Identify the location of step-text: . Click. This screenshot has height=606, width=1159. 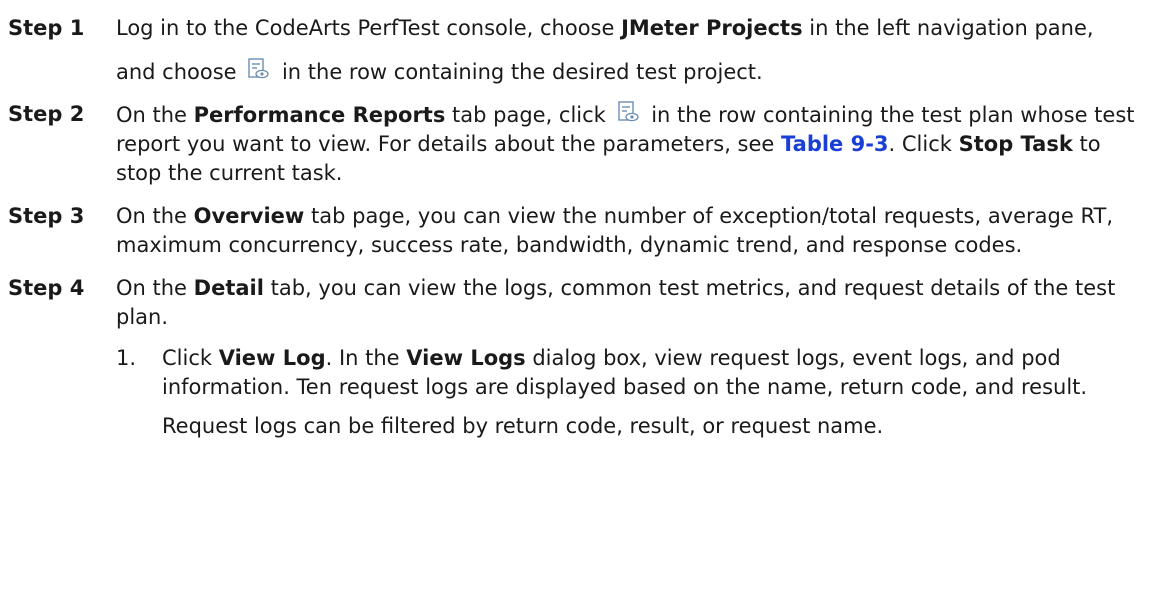
(923, 144).